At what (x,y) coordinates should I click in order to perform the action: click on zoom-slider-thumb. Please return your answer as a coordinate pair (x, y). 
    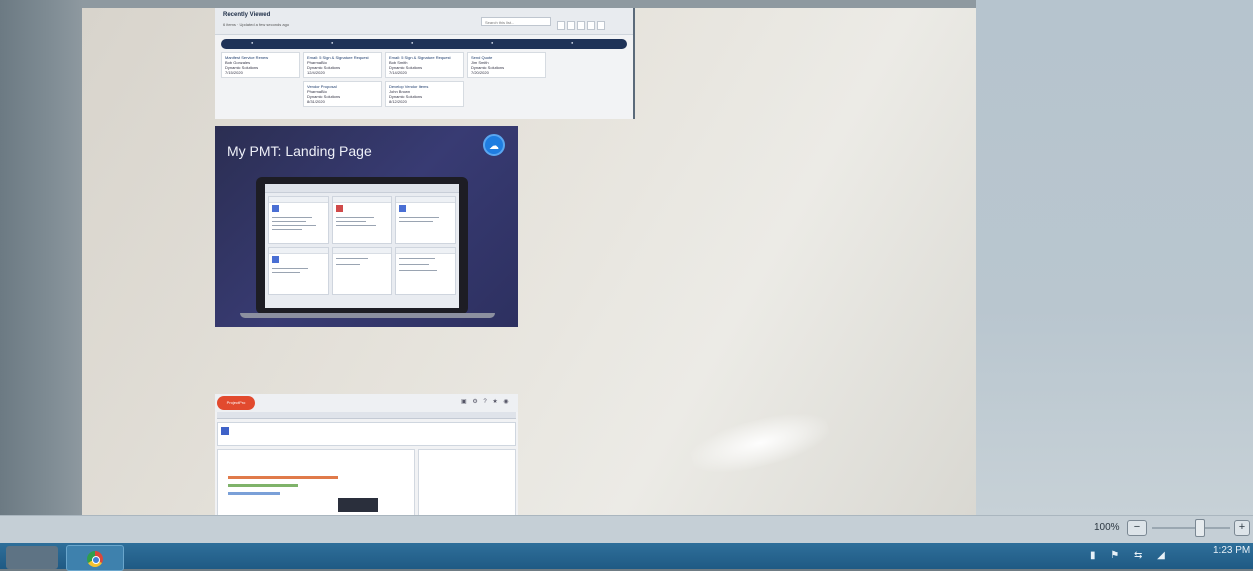
    Looking at the image, I should click on (1200, 528).